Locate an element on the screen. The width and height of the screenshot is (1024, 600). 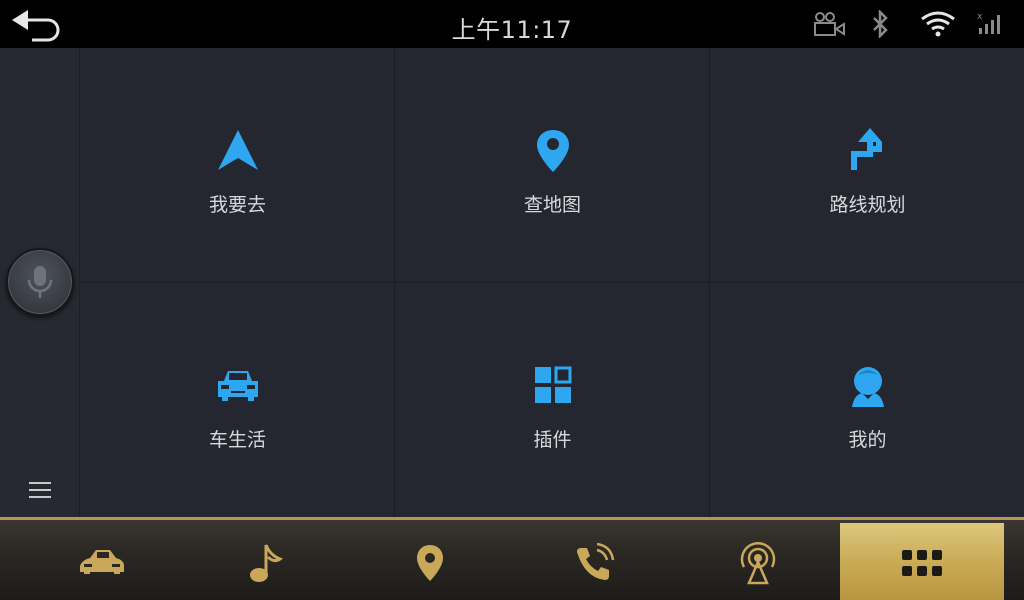
dock-music is located at coordinates (266, 561).